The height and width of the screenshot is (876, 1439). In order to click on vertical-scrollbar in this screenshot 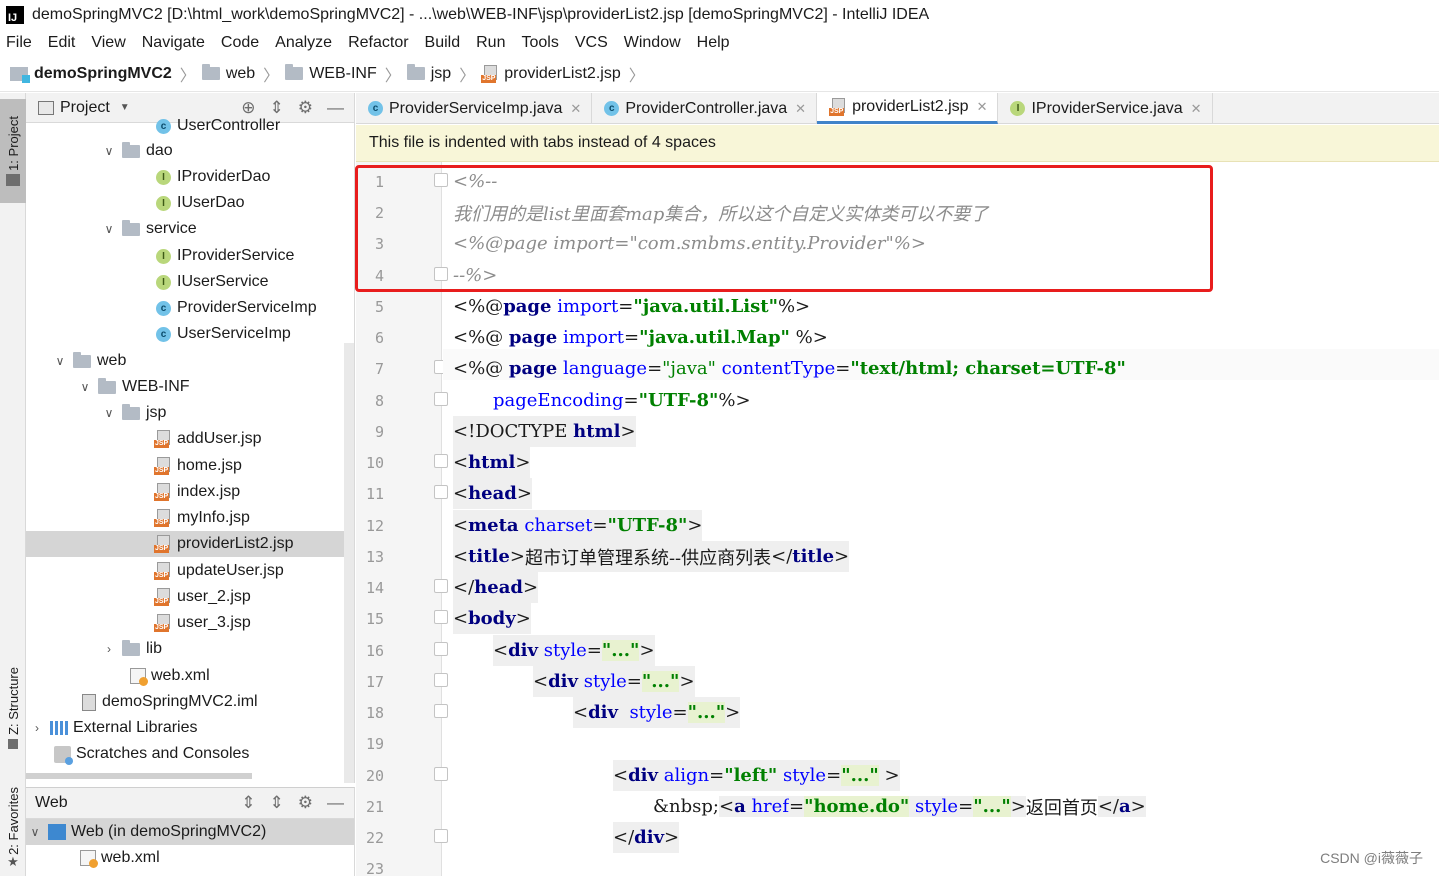, I will do `click(349, 563)`.